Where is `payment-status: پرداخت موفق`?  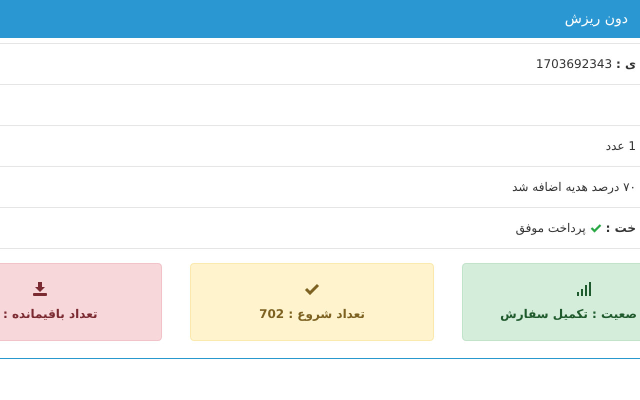
payment-status: پرداخت موفق is located at coordinates (551, 228).